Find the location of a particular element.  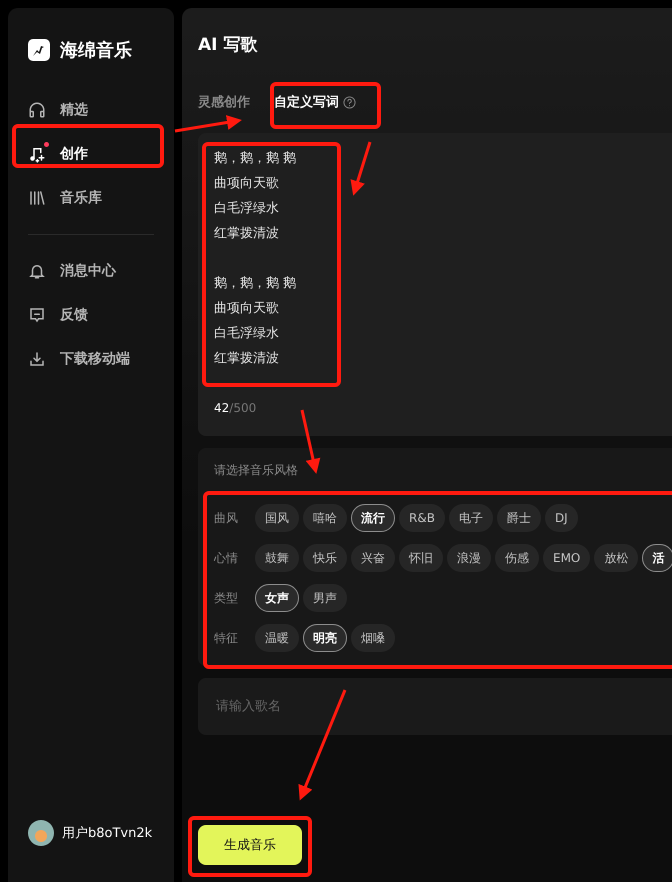

style-chip: 国风 is located at coordinates (277, 518).